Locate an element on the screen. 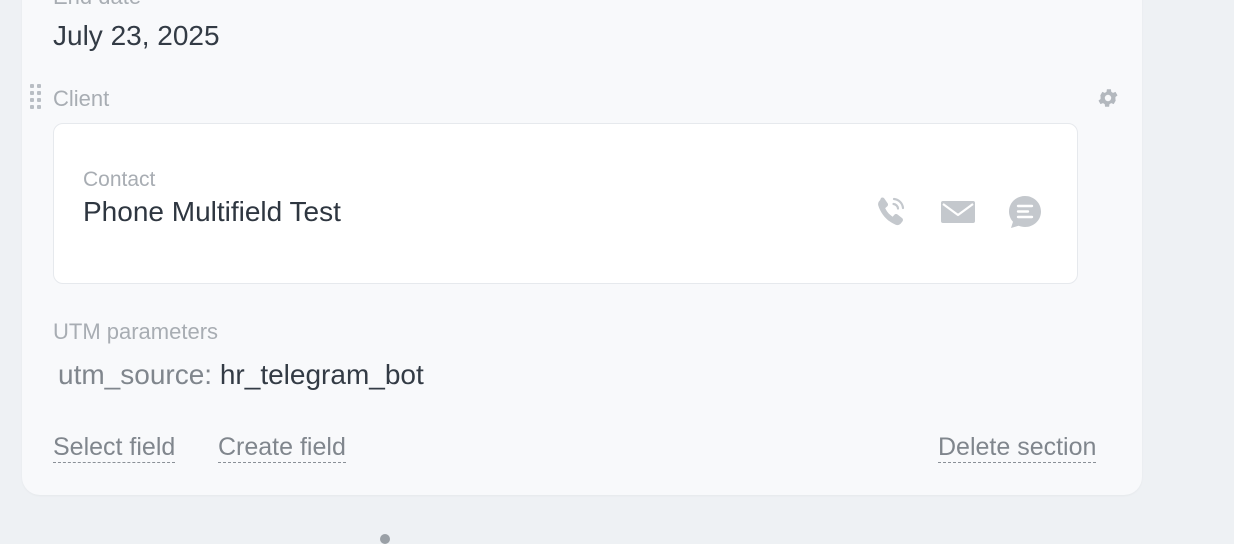  contact-type-label: Contact is located at coordinates (119, 179).